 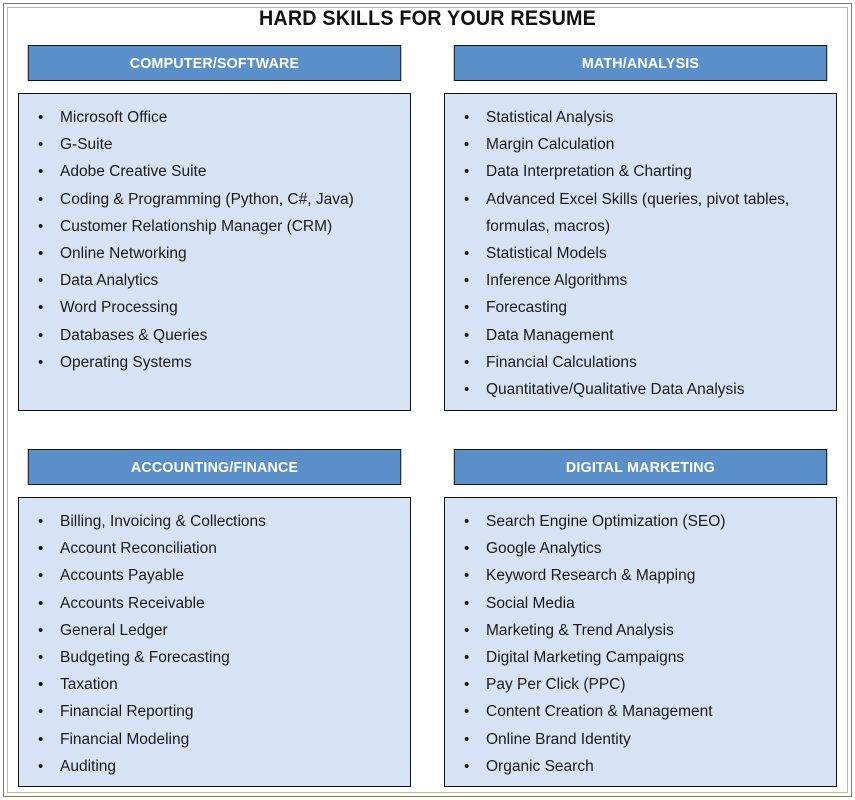 What do you see at coordinates (636, 657) in the screenshot?
I see `skill-item: Digital Marketing Campaigns` at bounding box center [636, 657].